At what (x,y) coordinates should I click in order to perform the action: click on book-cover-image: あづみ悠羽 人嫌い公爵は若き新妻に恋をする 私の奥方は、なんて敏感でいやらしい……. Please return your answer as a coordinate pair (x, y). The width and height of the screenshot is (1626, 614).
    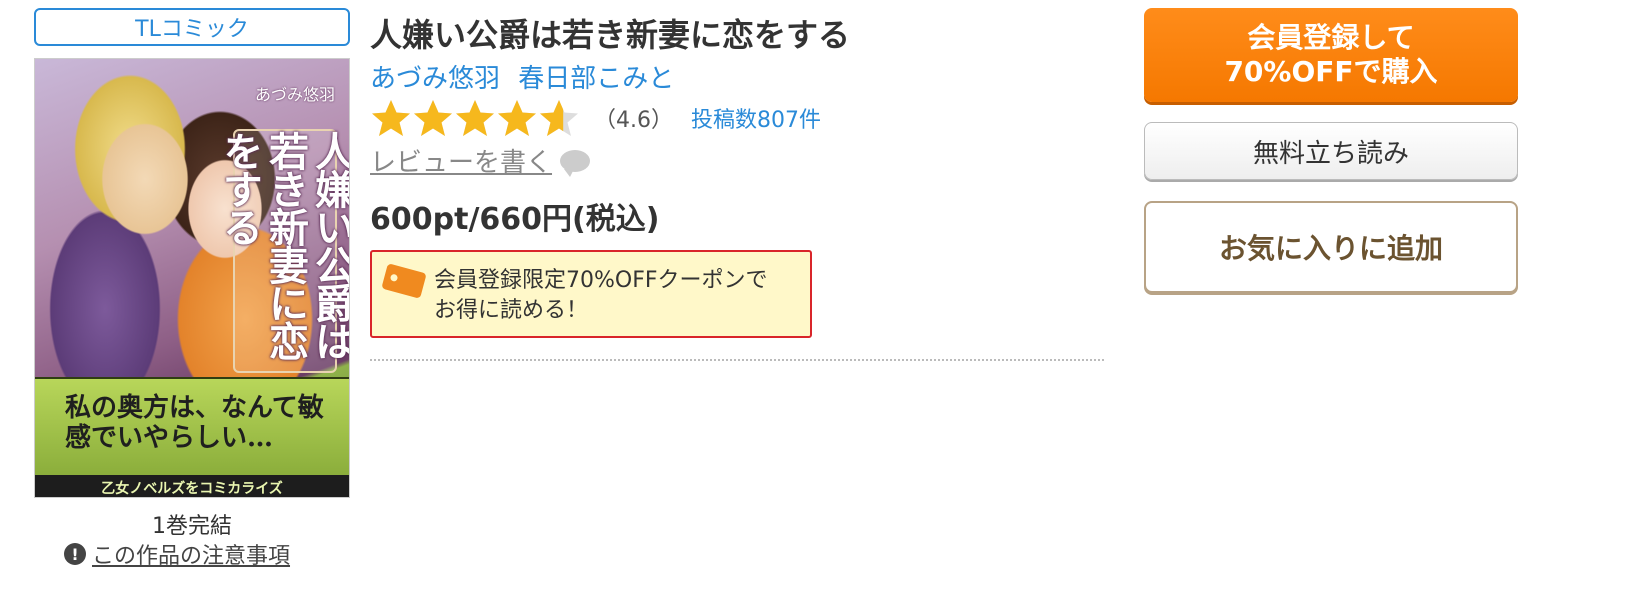
    Looking at the image, I should click on (192, 278).